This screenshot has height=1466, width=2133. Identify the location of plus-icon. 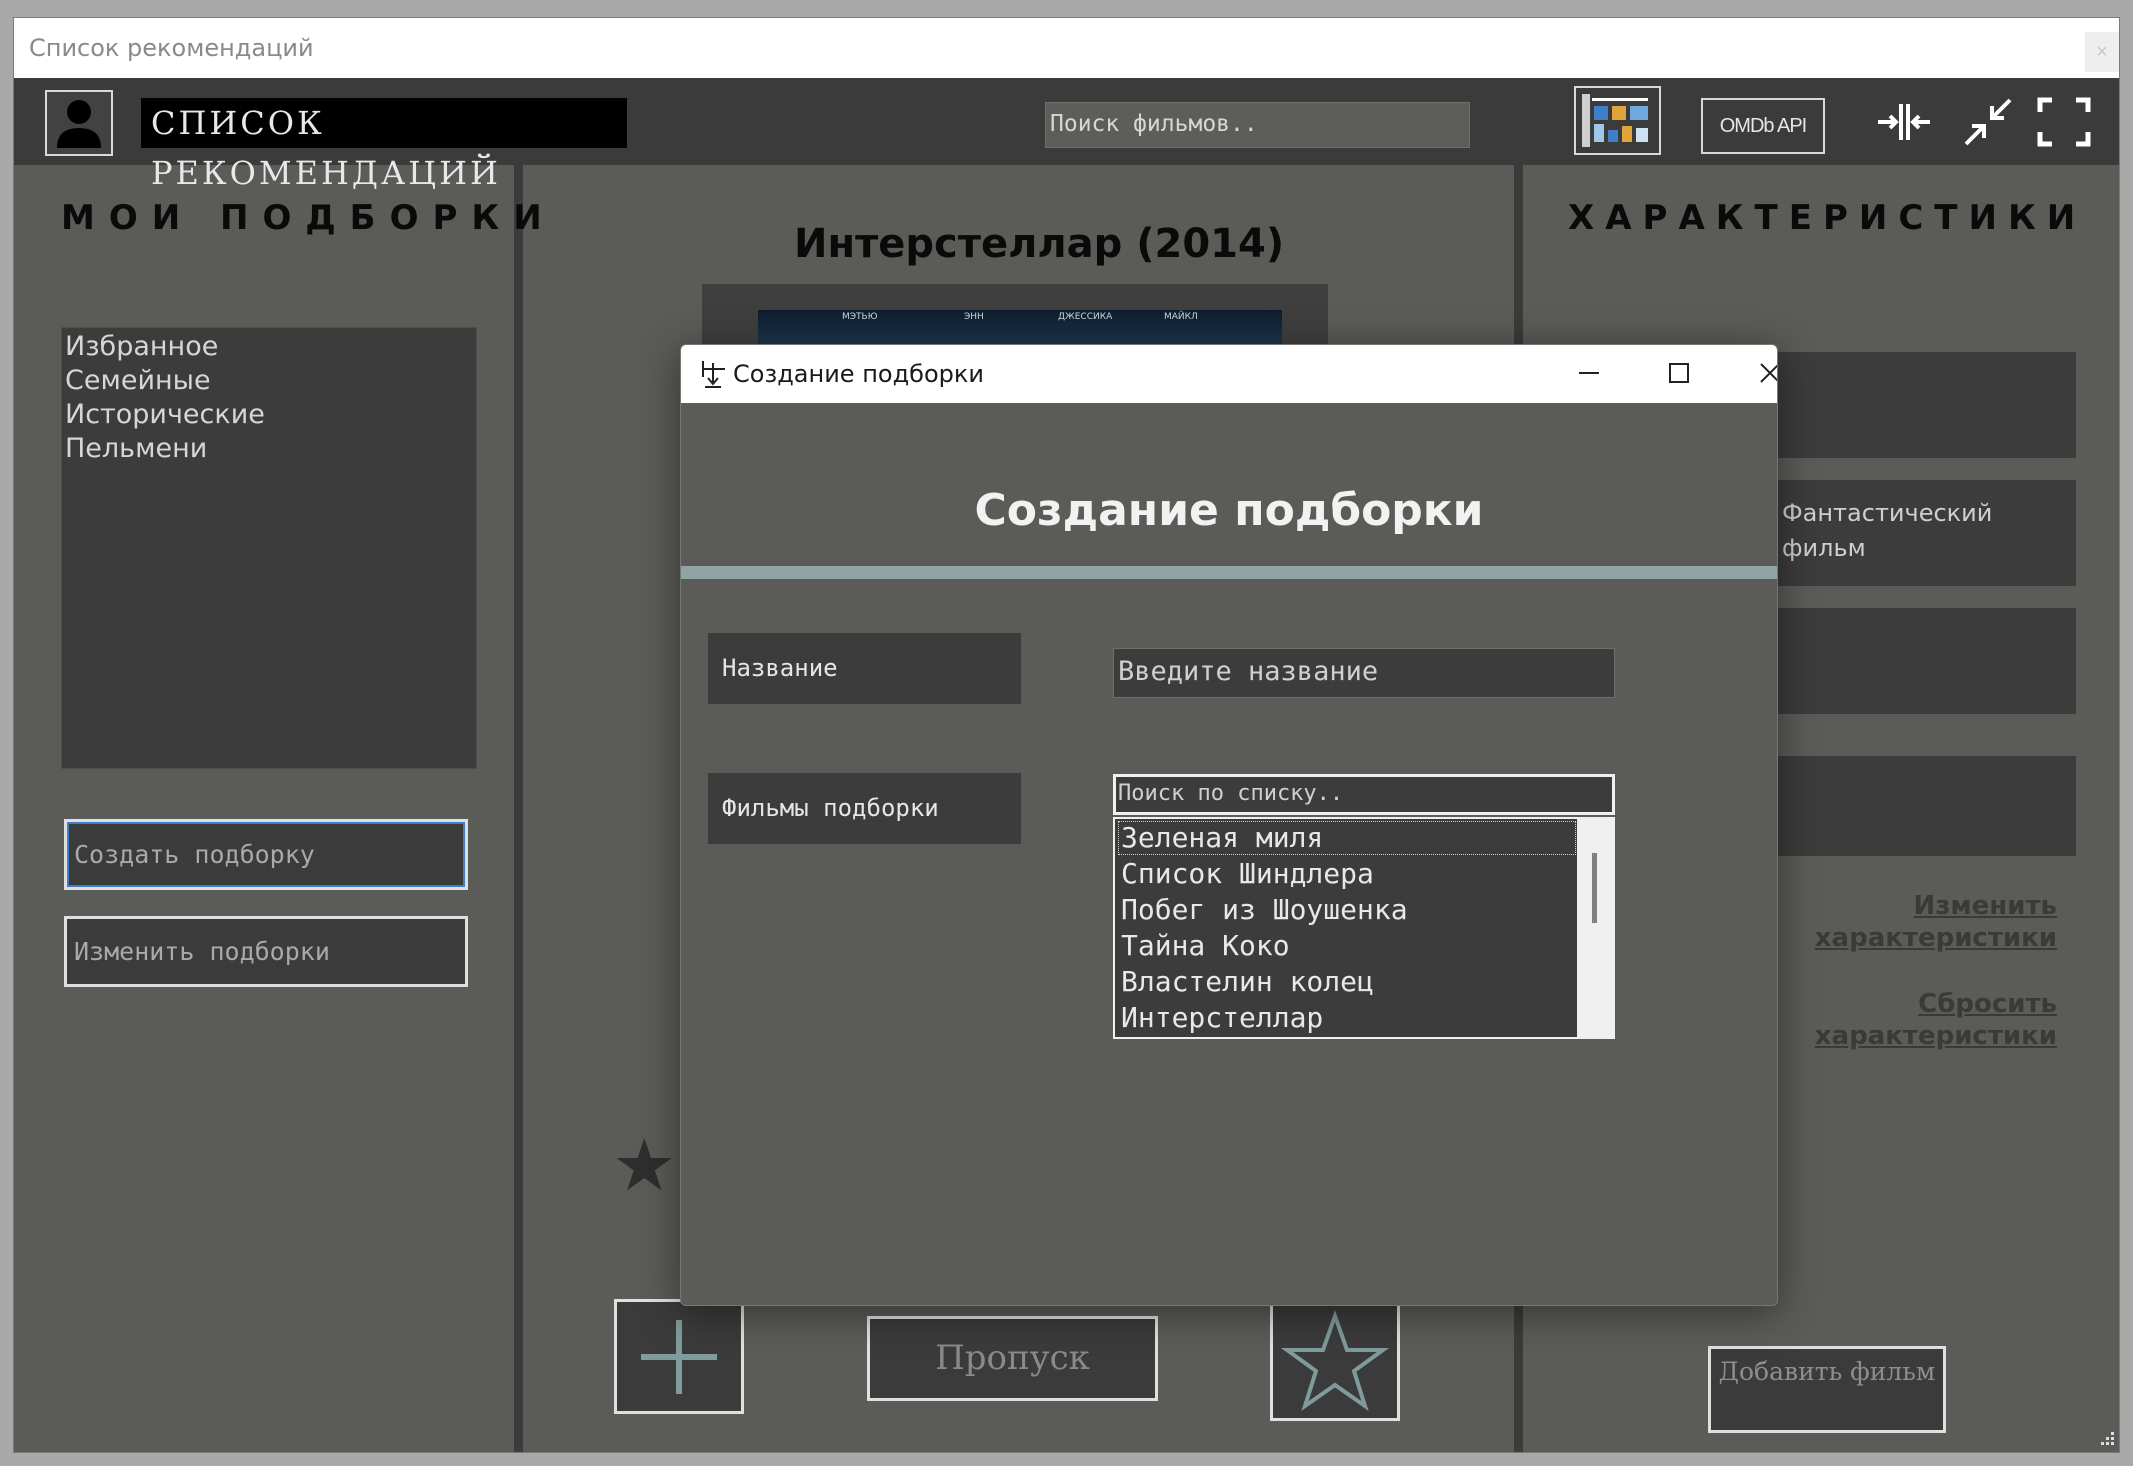
(679, 1357).